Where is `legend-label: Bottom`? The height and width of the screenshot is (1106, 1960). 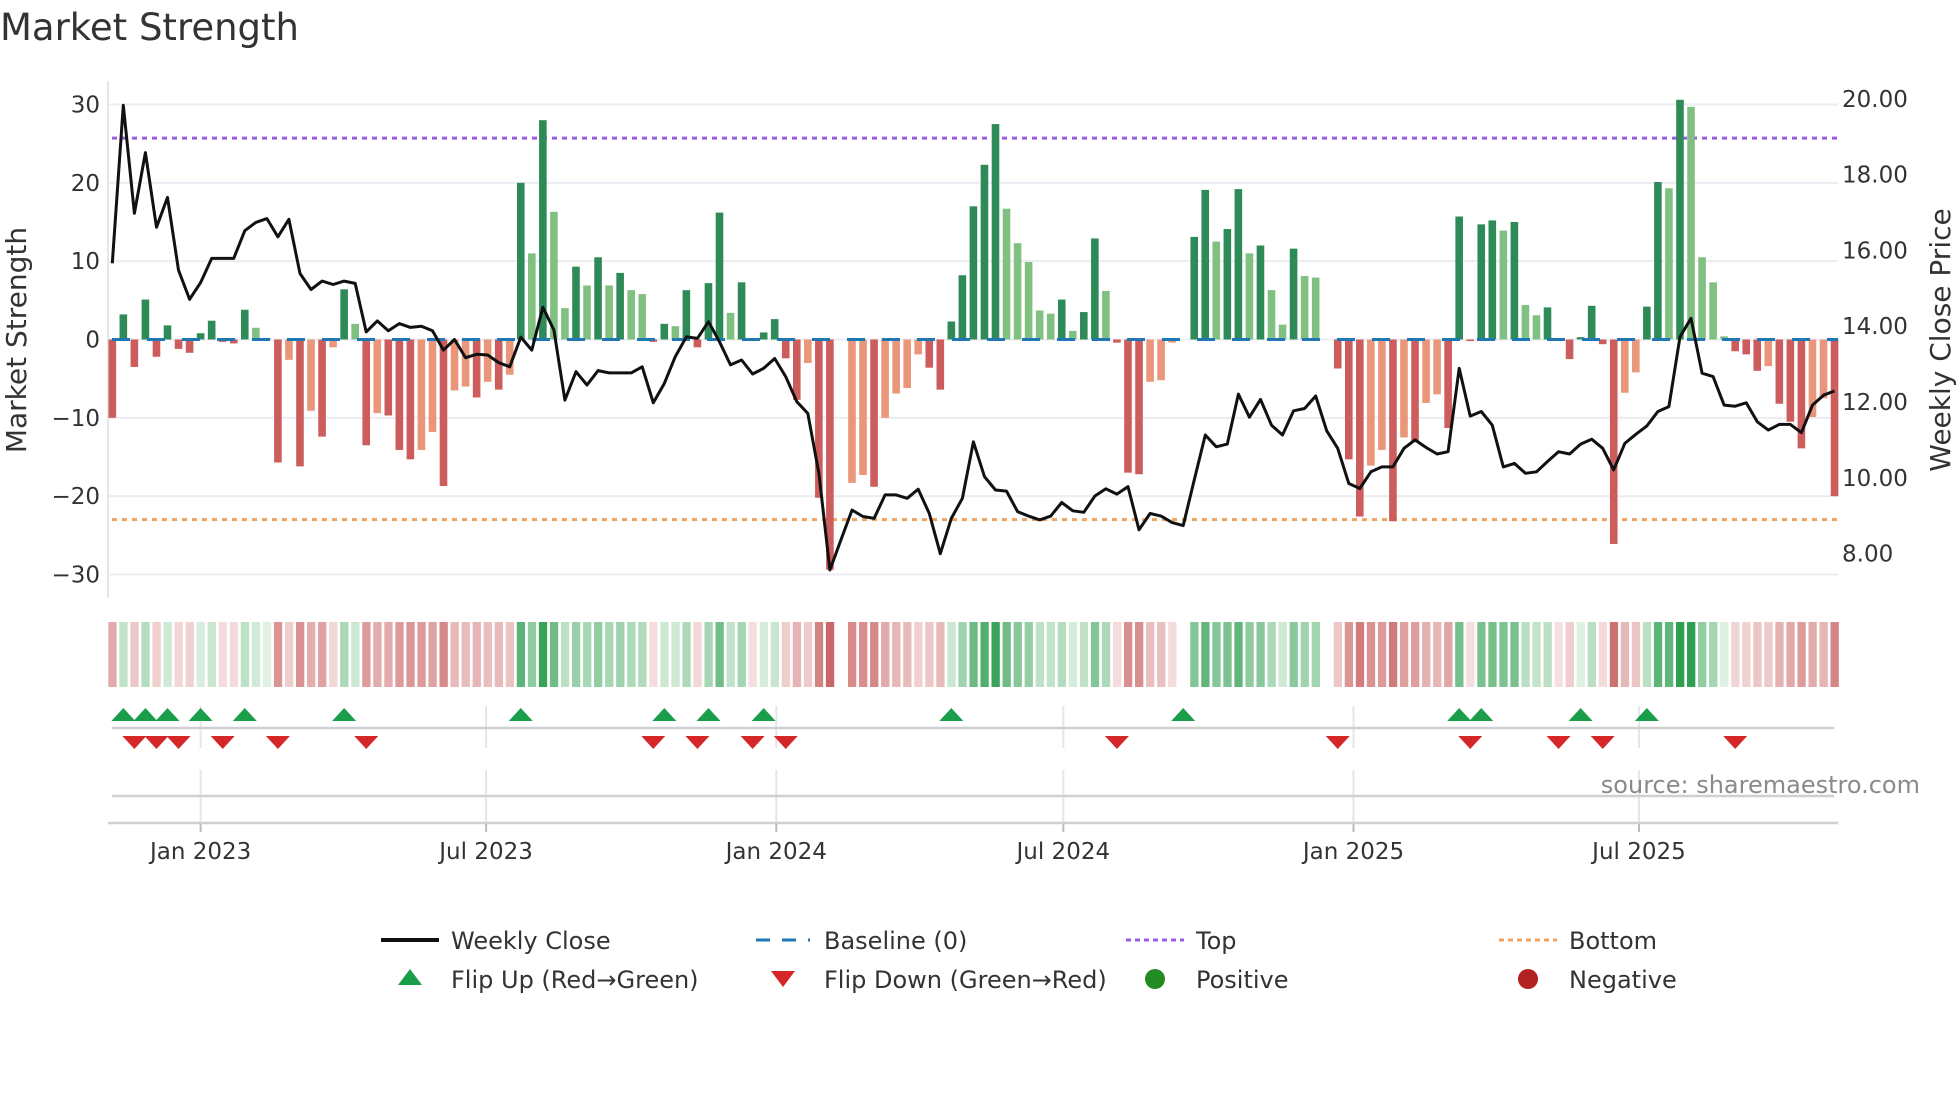 legend-label: Bottom is located at coordinates (1613, 941).